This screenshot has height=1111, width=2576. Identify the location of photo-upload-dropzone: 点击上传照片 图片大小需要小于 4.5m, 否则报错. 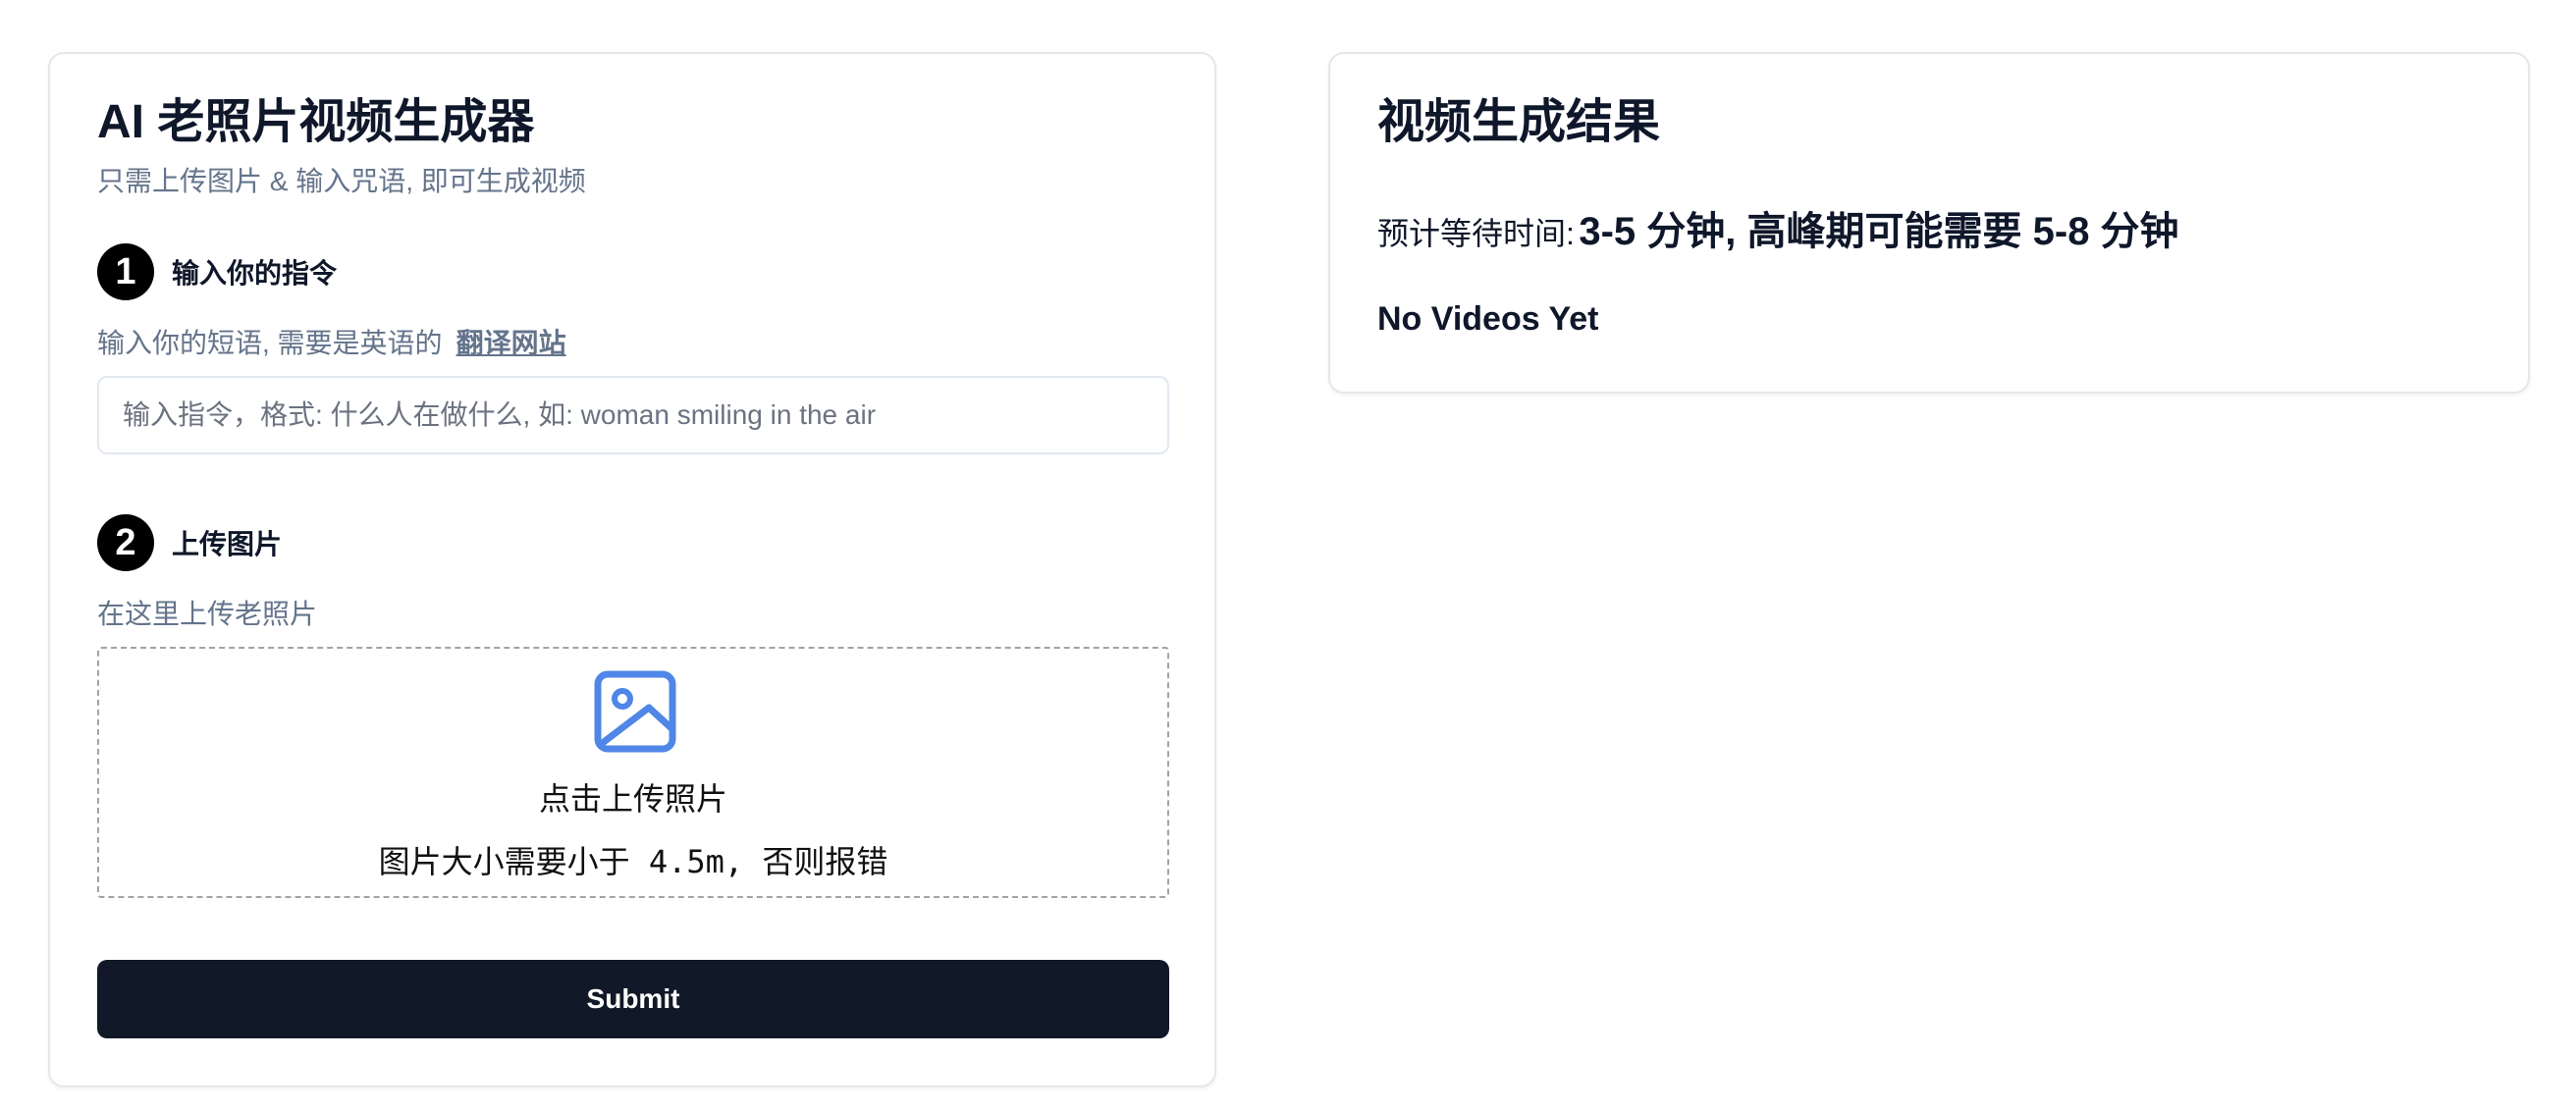
(633, 773).